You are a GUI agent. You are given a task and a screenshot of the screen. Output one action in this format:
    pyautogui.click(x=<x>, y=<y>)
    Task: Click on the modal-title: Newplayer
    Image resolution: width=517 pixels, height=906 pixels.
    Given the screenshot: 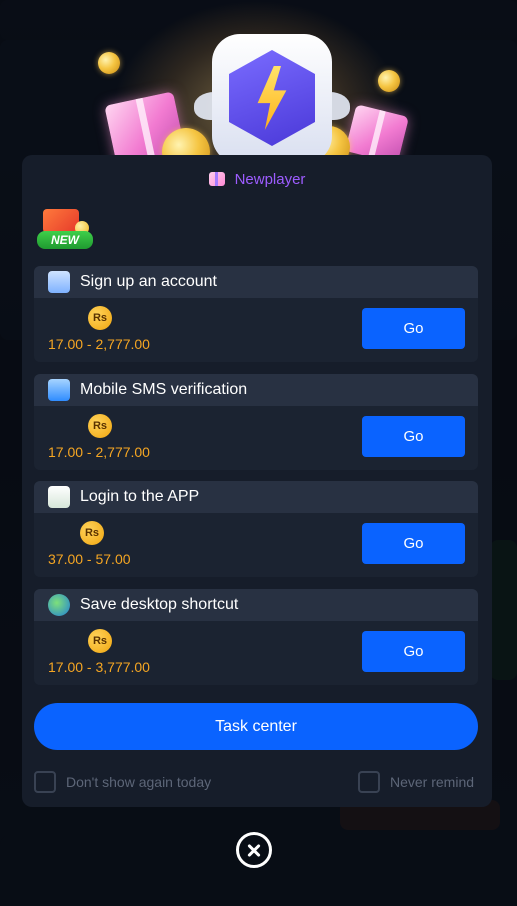 What is the action you would take?
    pyautogui.click(x=257, y=179)
    